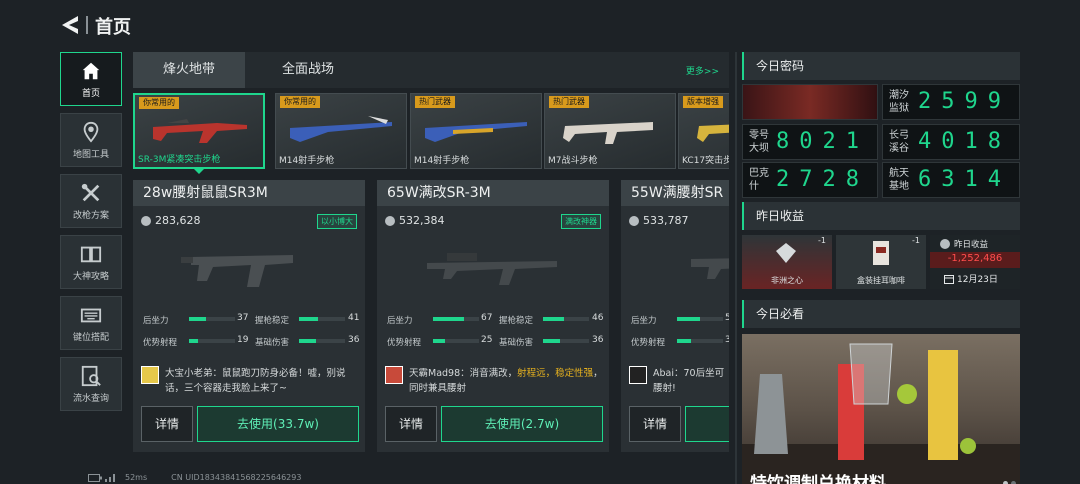  I want to click on price: 532,384, so click(415, 220).